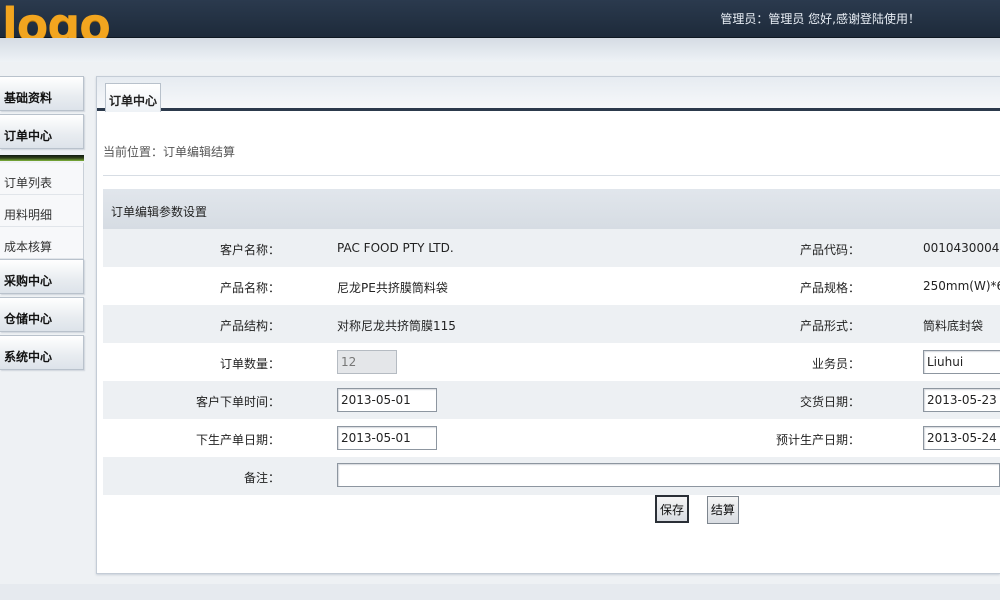  Describe the element at coordinates (672, 509) in the screenshot. I see `save-button: 保存` at that location.